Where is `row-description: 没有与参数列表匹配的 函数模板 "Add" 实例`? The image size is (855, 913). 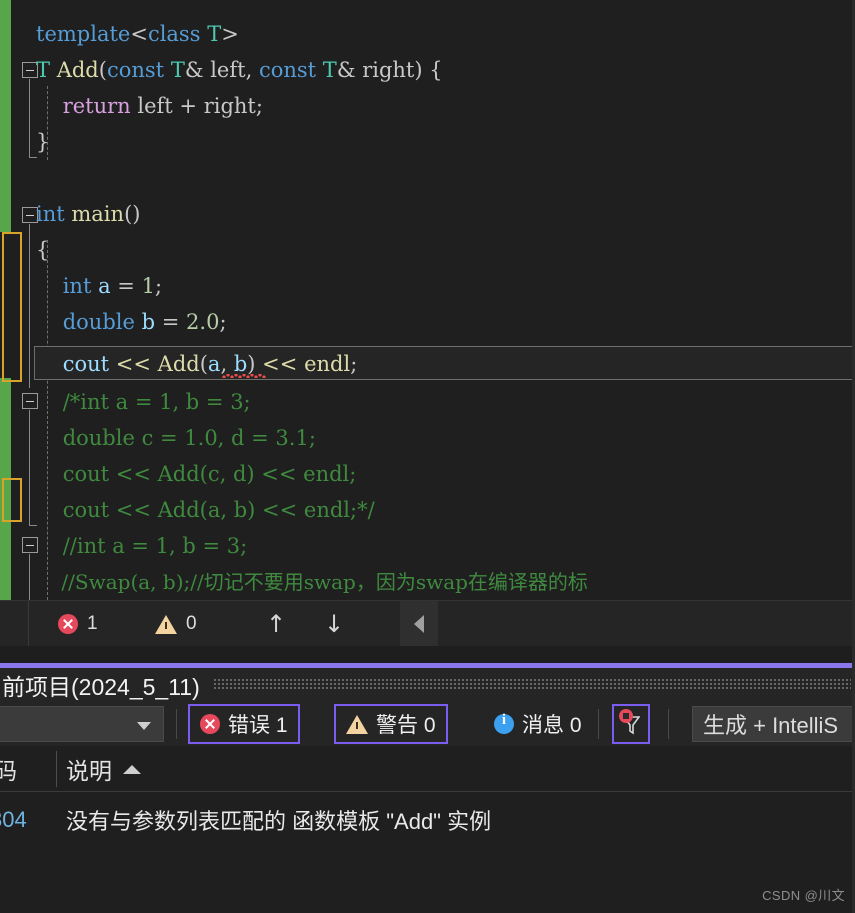 row-description: 没有与参数列表匹配的 函数模板 "Add" 实例 is located at coordinates (279, 821).